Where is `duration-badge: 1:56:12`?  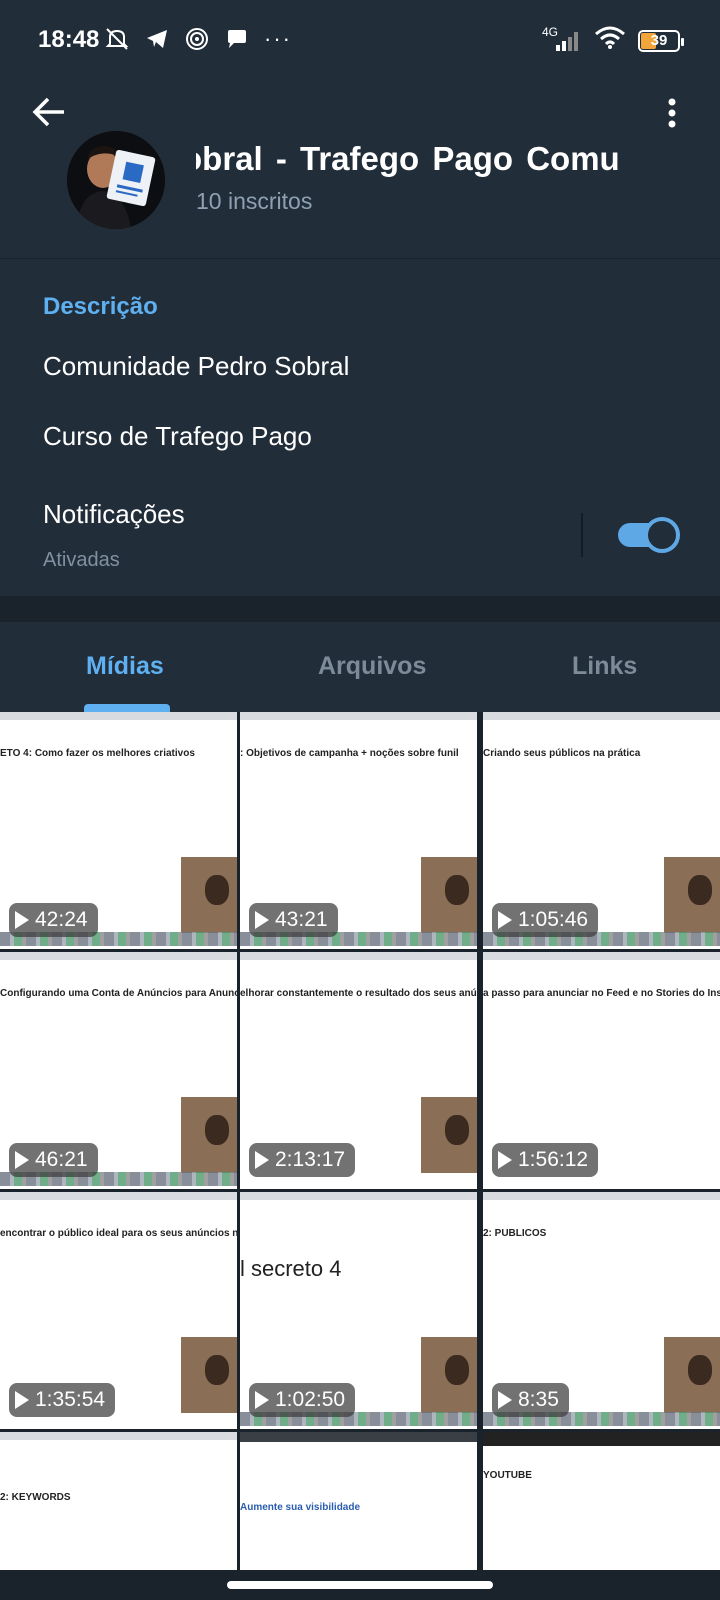
duration-badge: 1:56:12 is located at coordinates (545, 1160).